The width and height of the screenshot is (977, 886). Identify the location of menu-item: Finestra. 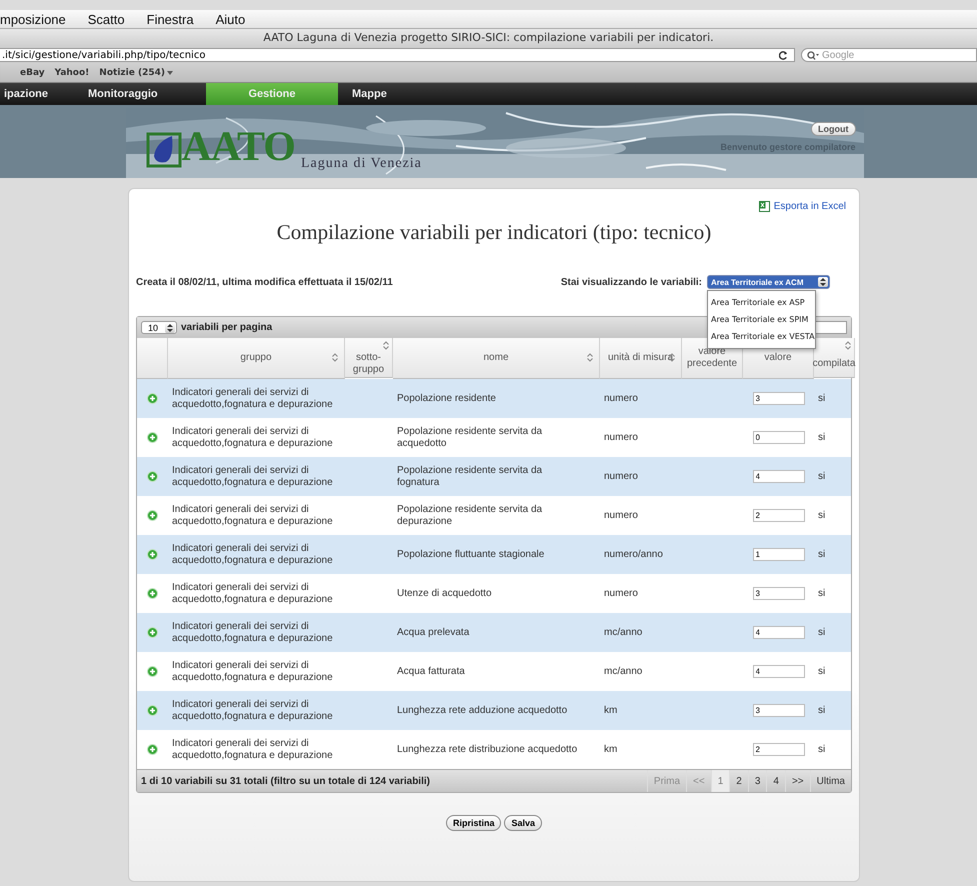
(170, 19).